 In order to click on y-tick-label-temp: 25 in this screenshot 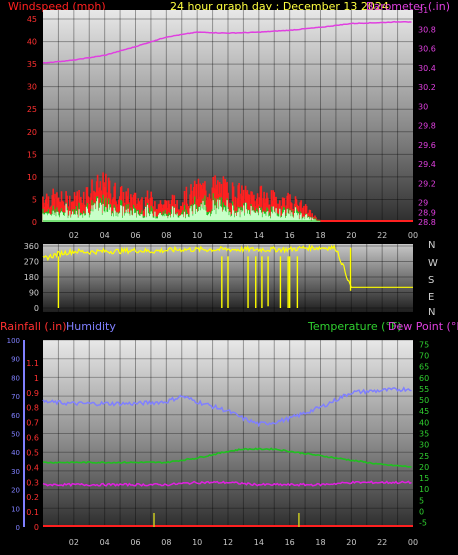, I will do `click(424, 456)`.